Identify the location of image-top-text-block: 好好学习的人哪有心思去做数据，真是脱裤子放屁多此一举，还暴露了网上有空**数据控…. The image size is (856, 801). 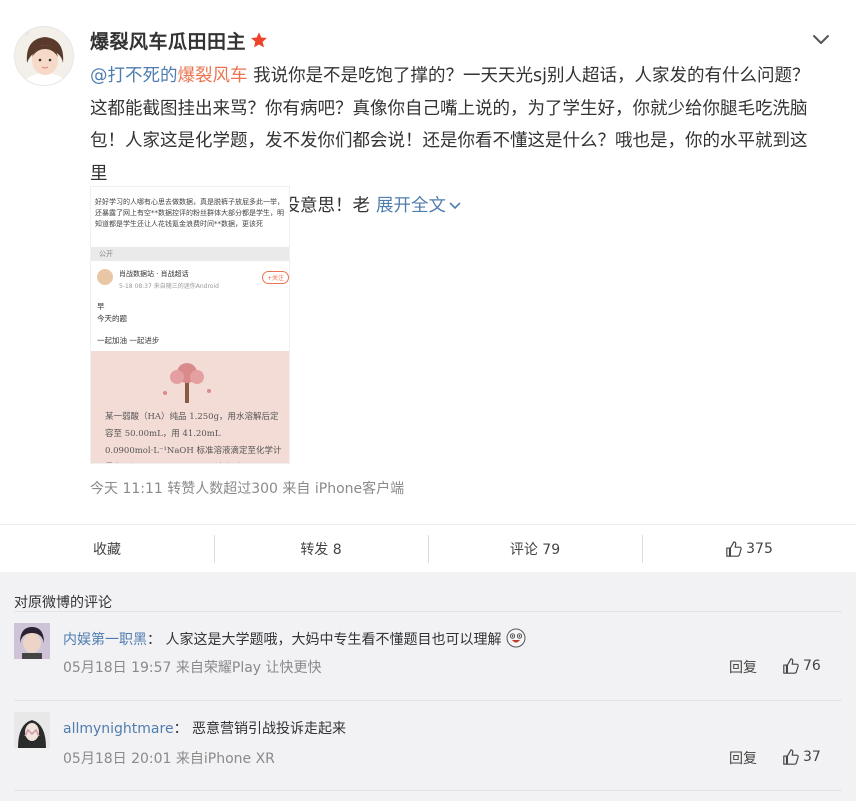
(190, 217).